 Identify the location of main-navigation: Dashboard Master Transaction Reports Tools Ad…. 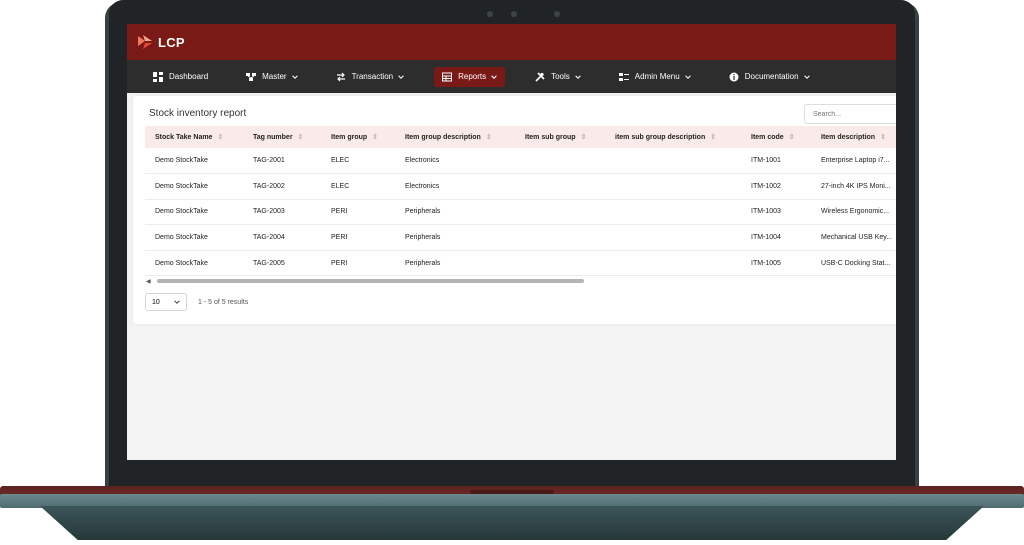
(511, 76).